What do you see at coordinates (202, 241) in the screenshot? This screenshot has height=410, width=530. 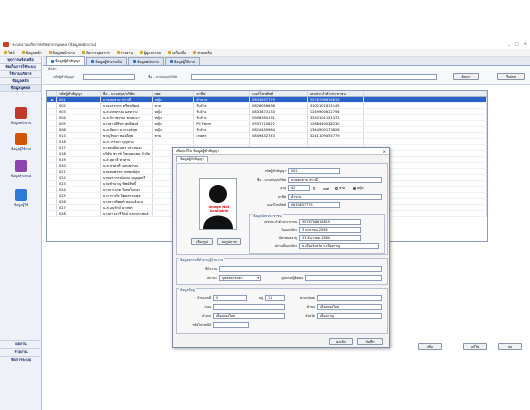 I see `select-photo-button: เลือกรูป` at bounding box center [202, 241].